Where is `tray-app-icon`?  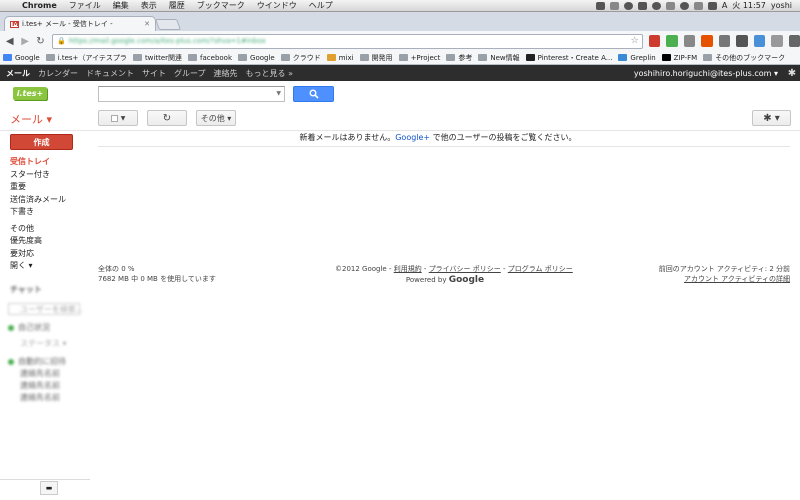
tray-app-icon is located at coordinates (600, 5).